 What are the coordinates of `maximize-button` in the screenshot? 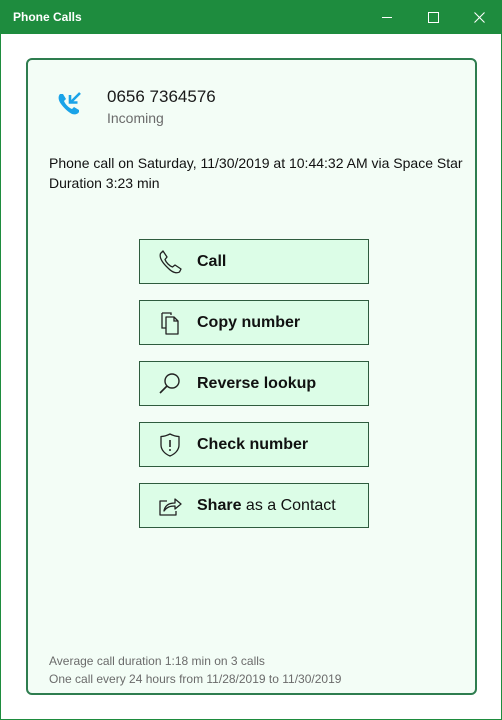 It's located at (433, 17).